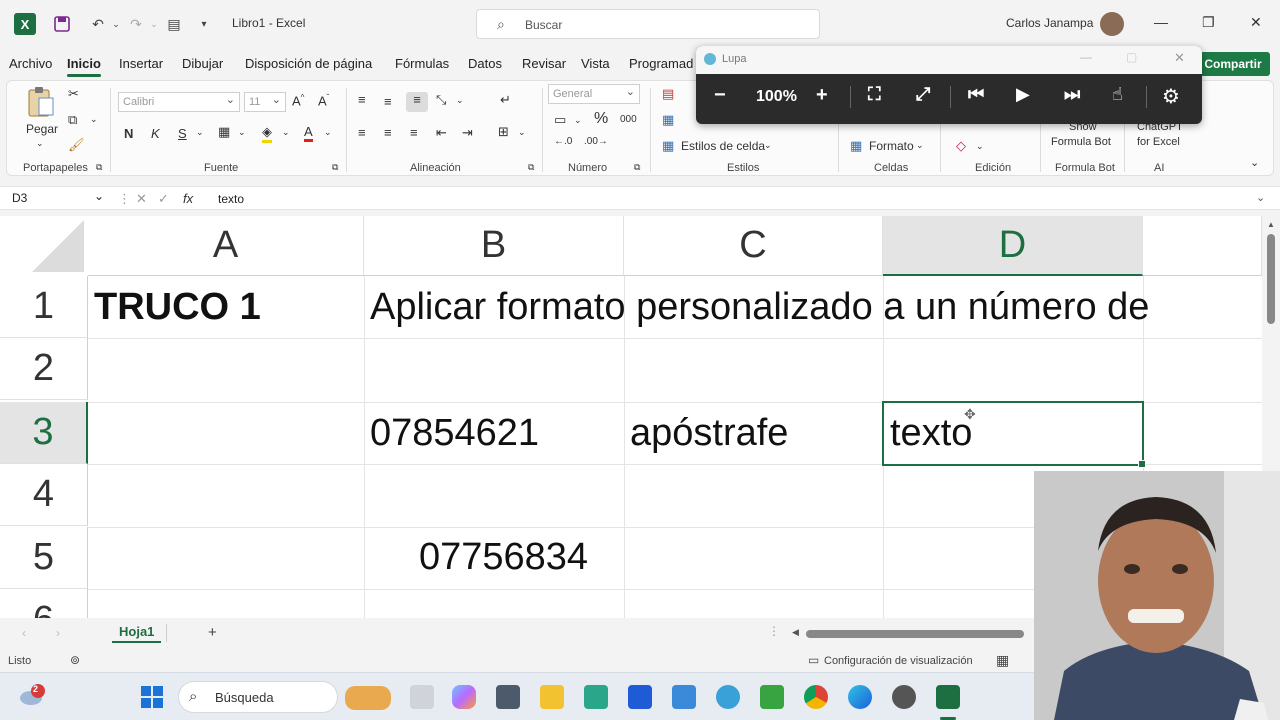  What do you see at coordinates (949, 60) in the screenshot?
I see `magnifier-titlebar: Lupa — ▢ ✕` at bounding box center [949, 60].